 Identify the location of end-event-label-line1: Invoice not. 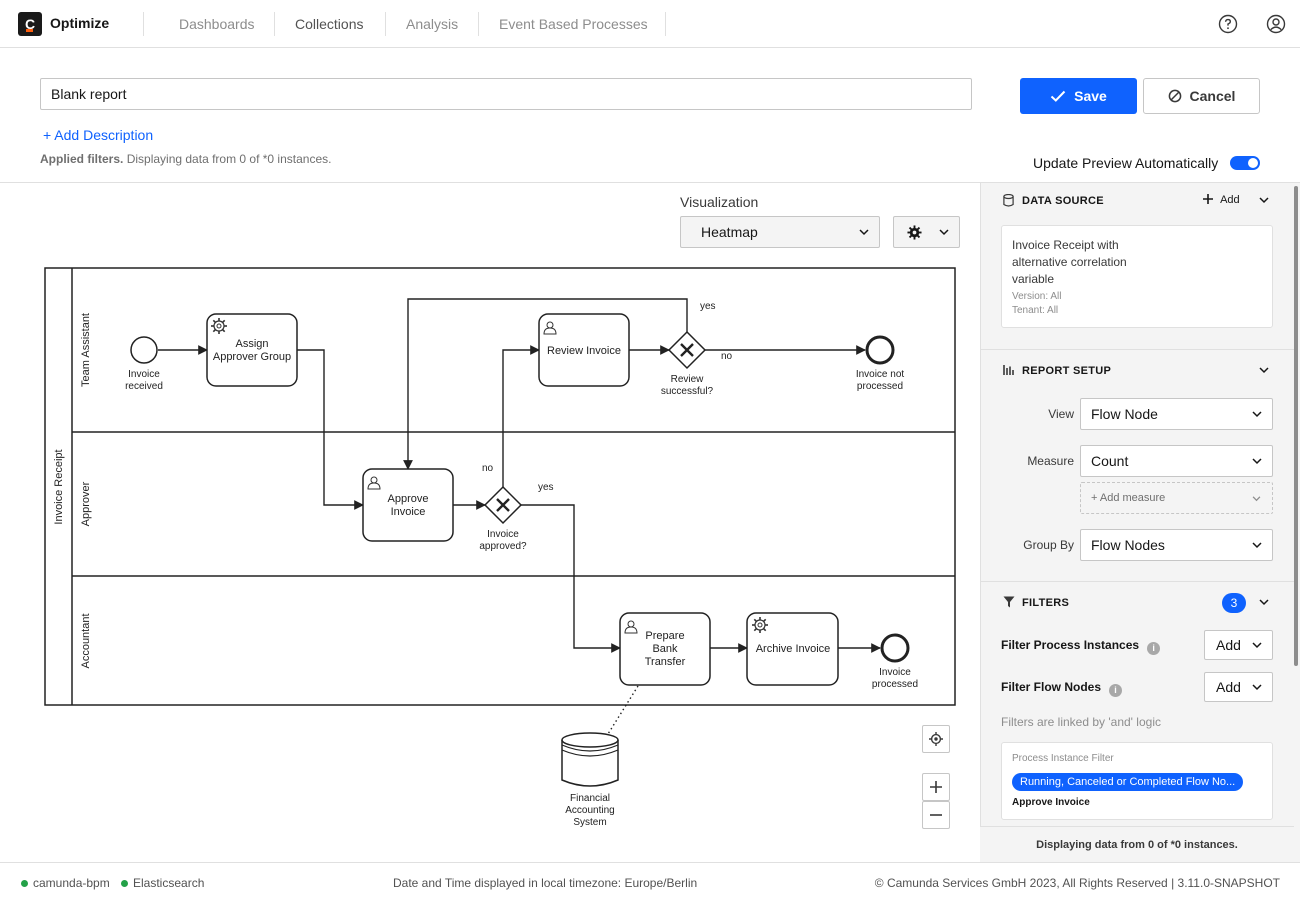
(880, 374).